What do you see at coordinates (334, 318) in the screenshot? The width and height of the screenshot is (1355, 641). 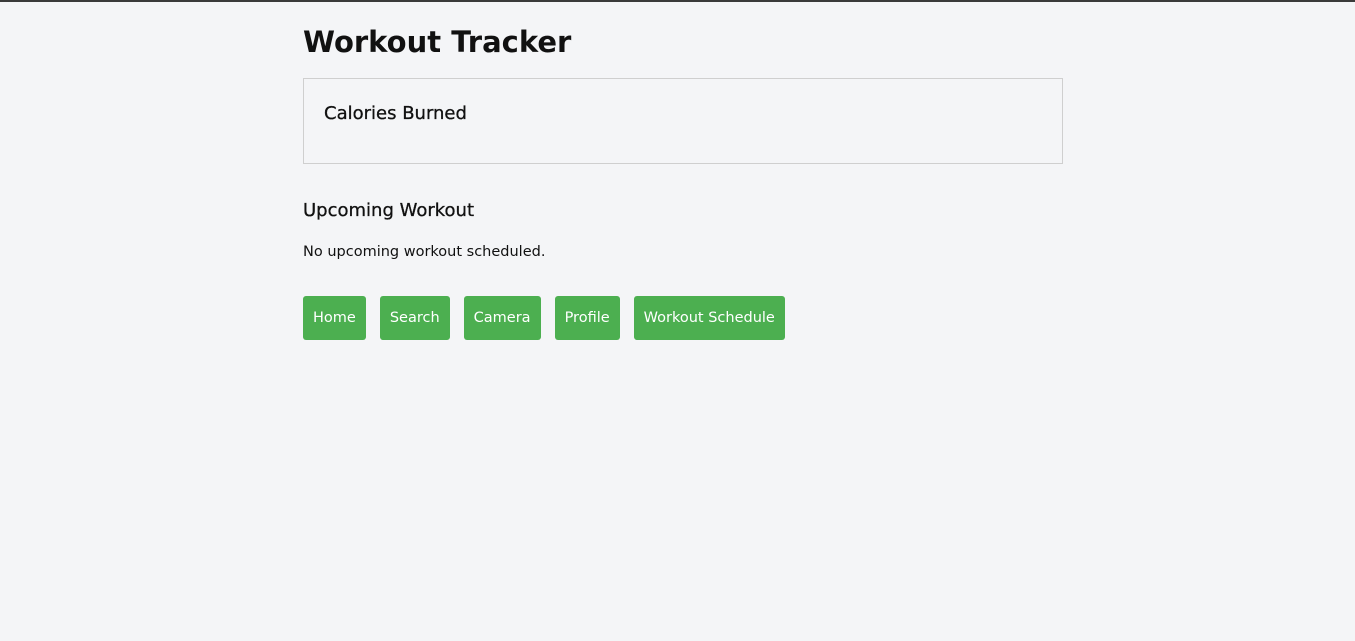 I see `home-button: Home` at bounding box center [334, 318].